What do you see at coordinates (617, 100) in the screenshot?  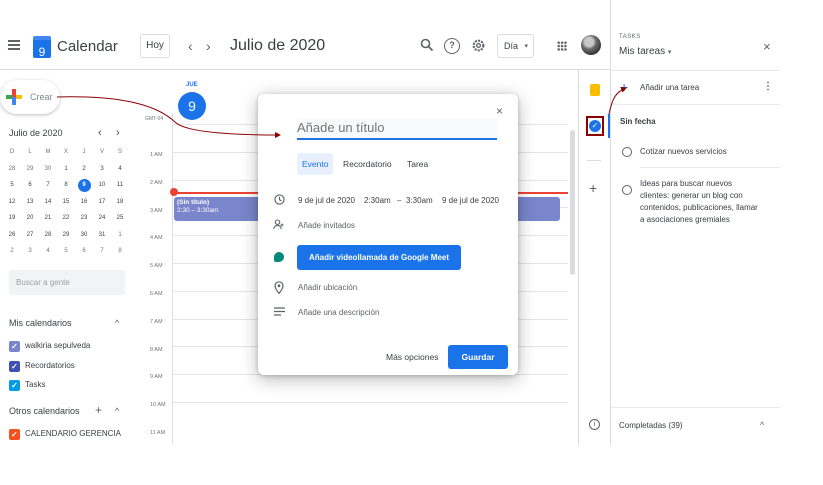 I see `annotation-arrow-tasks-to-add` at bounding box center [617, 100].